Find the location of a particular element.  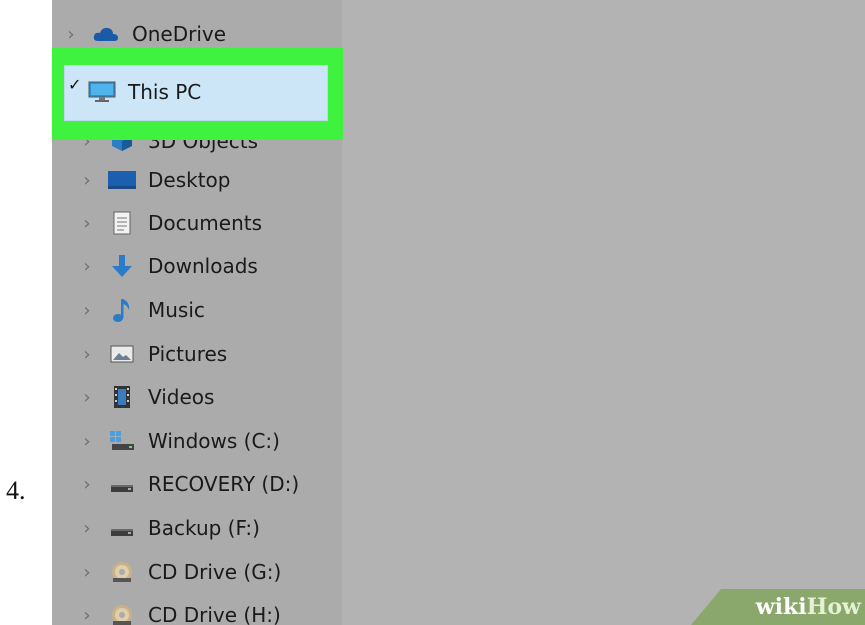

nav-item-label: Backup (F:) is located at coordinates (204, 528).